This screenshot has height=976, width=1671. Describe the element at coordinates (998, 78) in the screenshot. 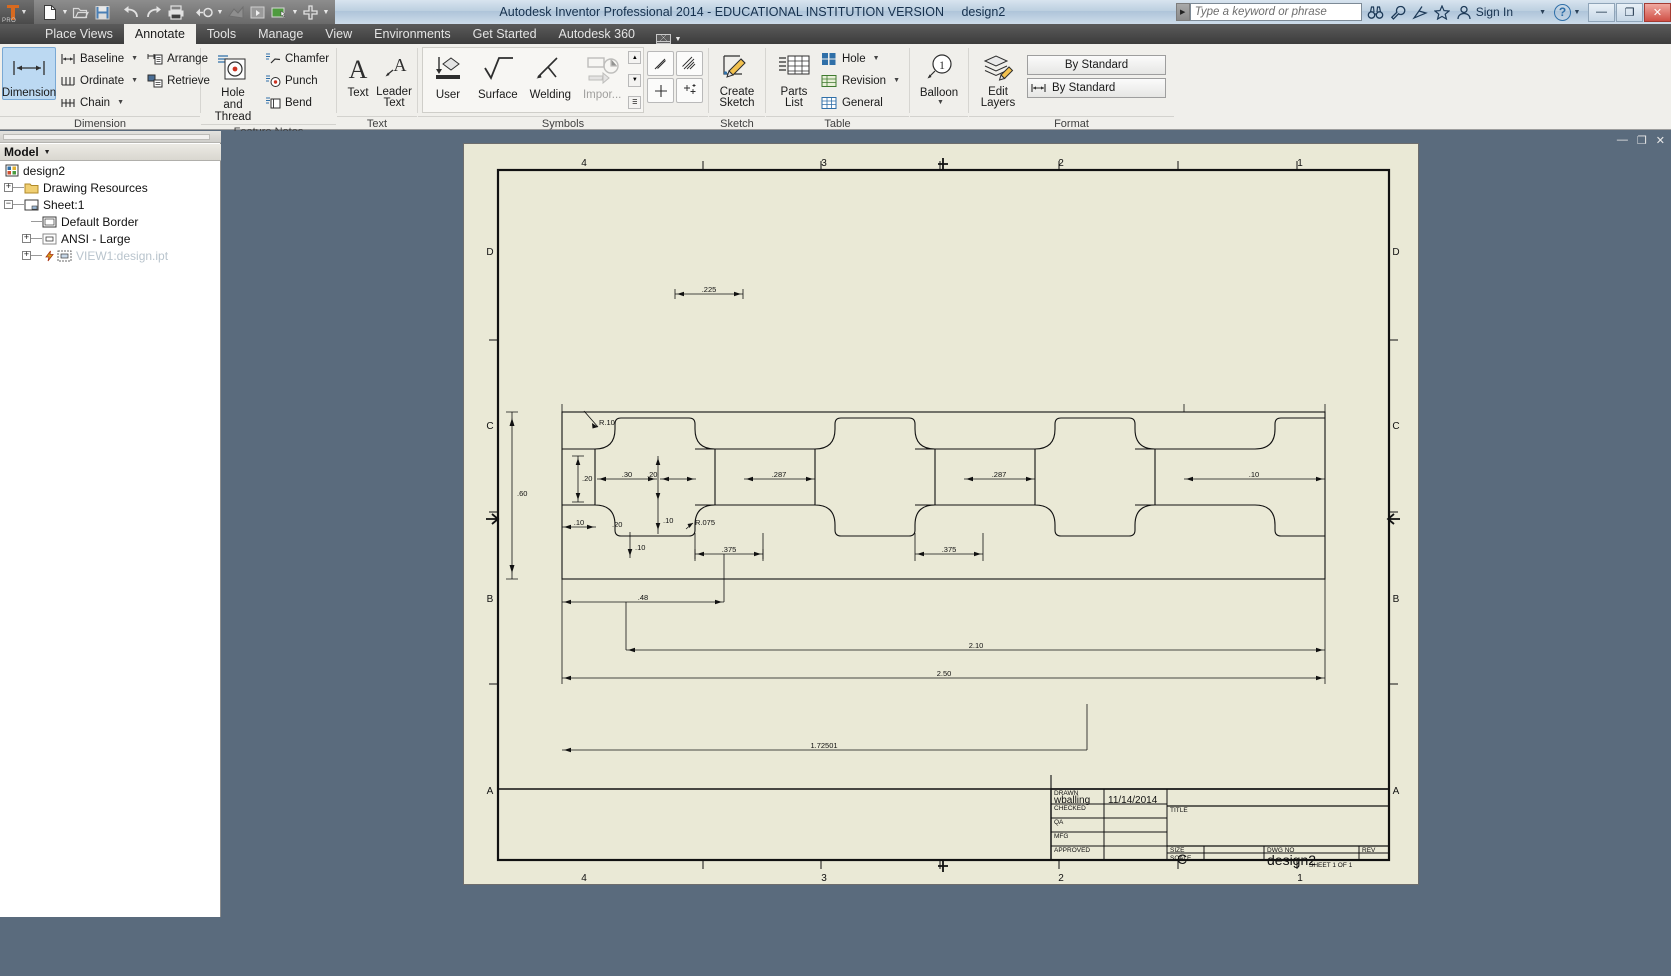

I see `edit-layers-button: Edit Layers` at that location.